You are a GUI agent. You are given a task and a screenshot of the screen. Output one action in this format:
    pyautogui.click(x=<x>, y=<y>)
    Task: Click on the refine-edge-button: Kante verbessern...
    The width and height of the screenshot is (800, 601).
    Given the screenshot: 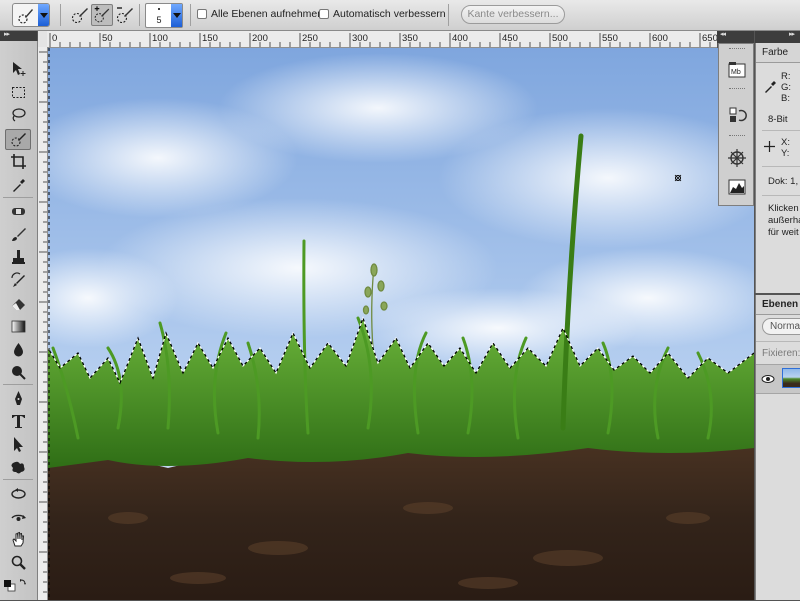 What is the action you would take?
    pyautogui.click(x=513, y=14)
    